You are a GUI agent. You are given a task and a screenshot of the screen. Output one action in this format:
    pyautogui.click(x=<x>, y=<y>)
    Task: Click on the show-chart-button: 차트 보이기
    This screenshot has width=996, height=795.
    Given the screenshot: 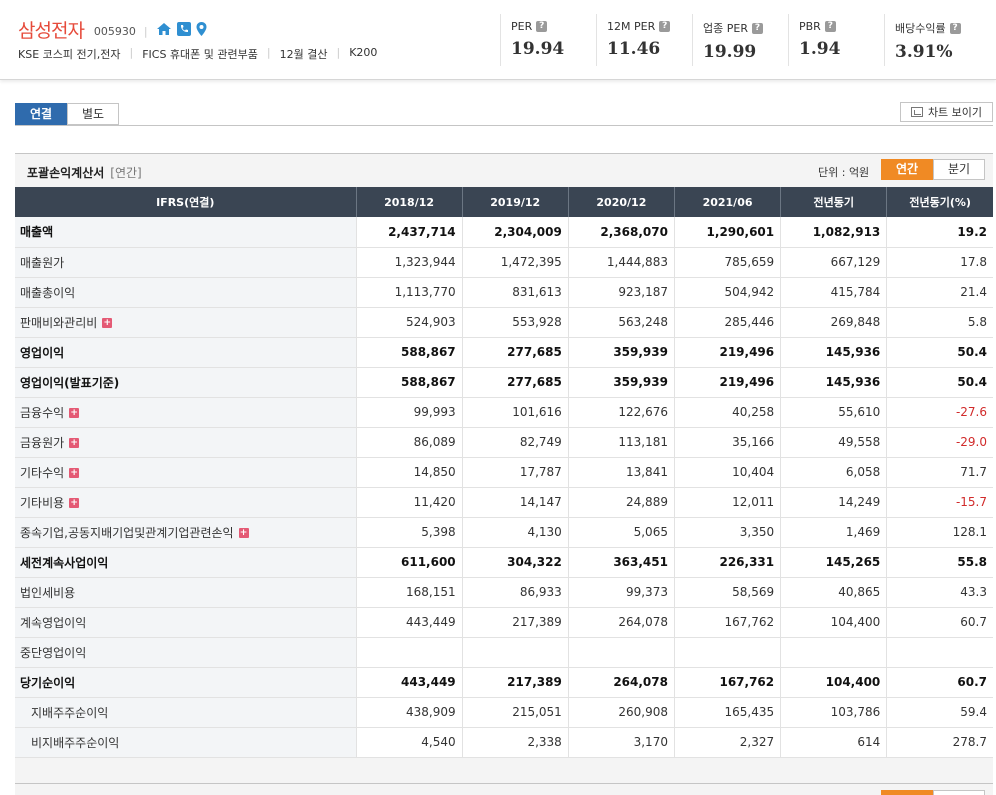 What is the action you would take?
    pyautogui.click(x=946, y=112)
    